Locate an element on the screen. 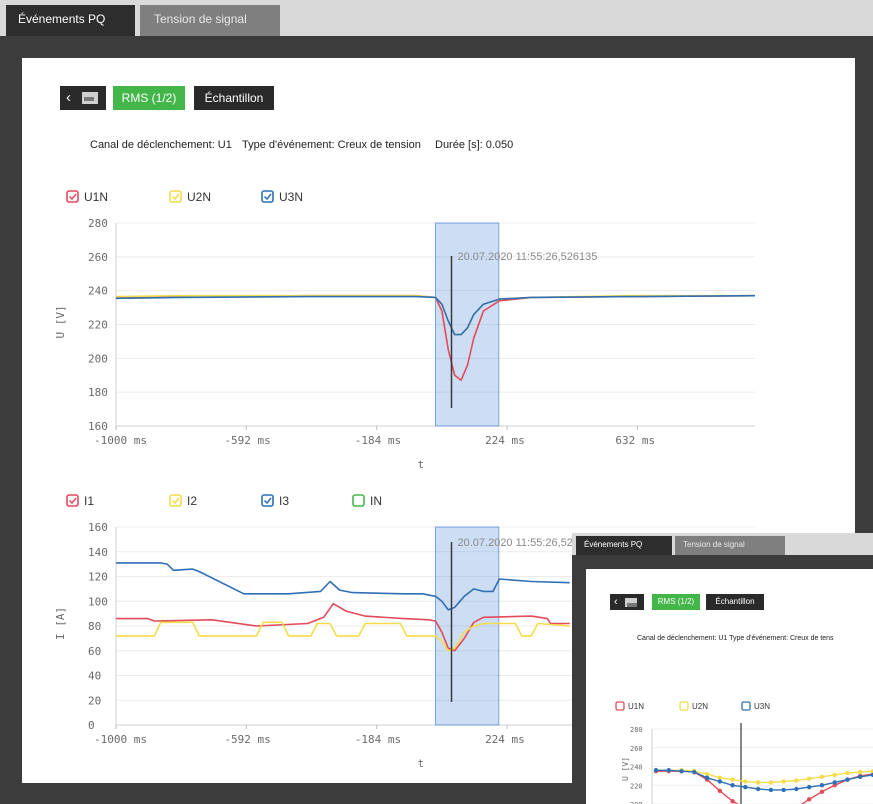 The width and height of the screenshot is (873, 804). legend-label: I2 is located at coordinates (192, 501).